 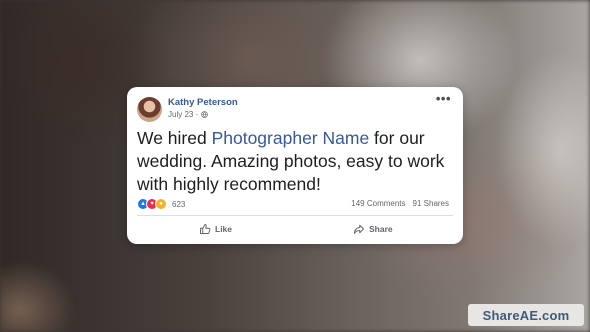 I want to click on watermark-logo: ShareAE.com, so click(x=526, y=315).